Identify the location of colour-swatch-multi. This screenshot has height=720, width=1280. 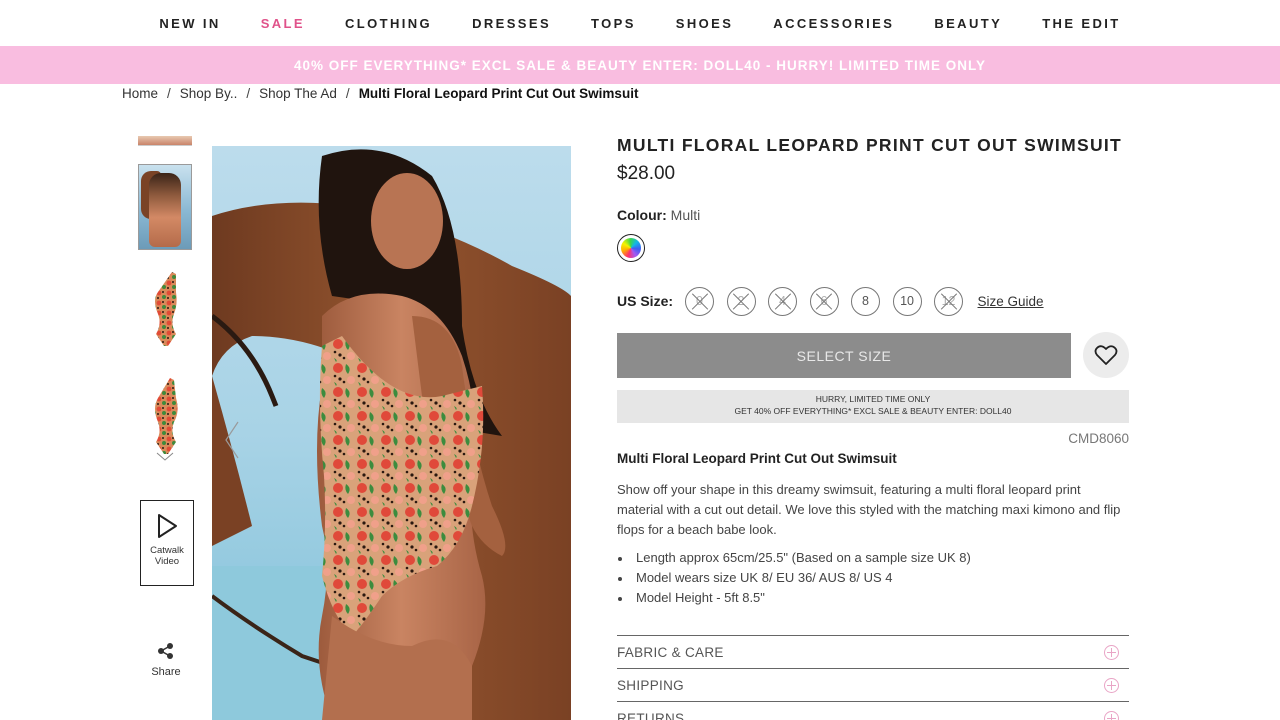
(631, 248).